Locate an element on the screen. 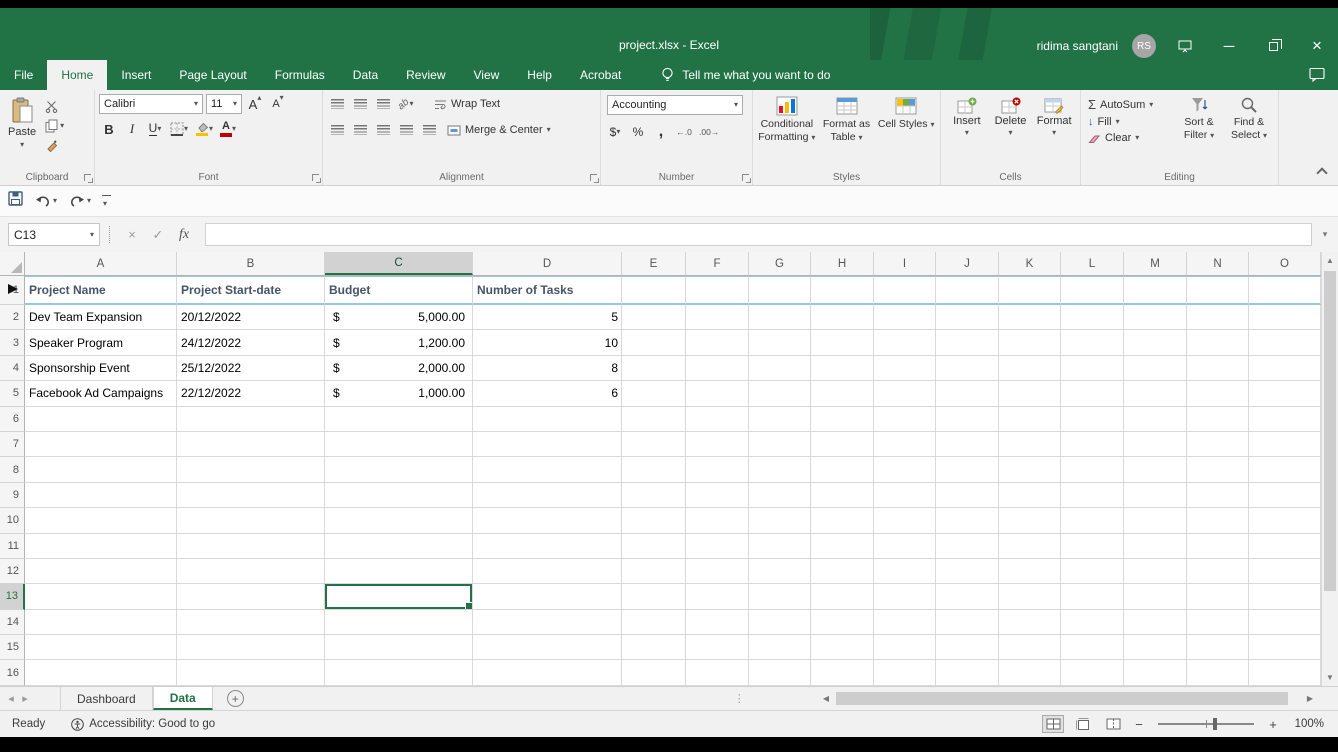 The image size is (1338, 752). insert-cells-button: Insert ▾ is located at coordinates (967, 115).